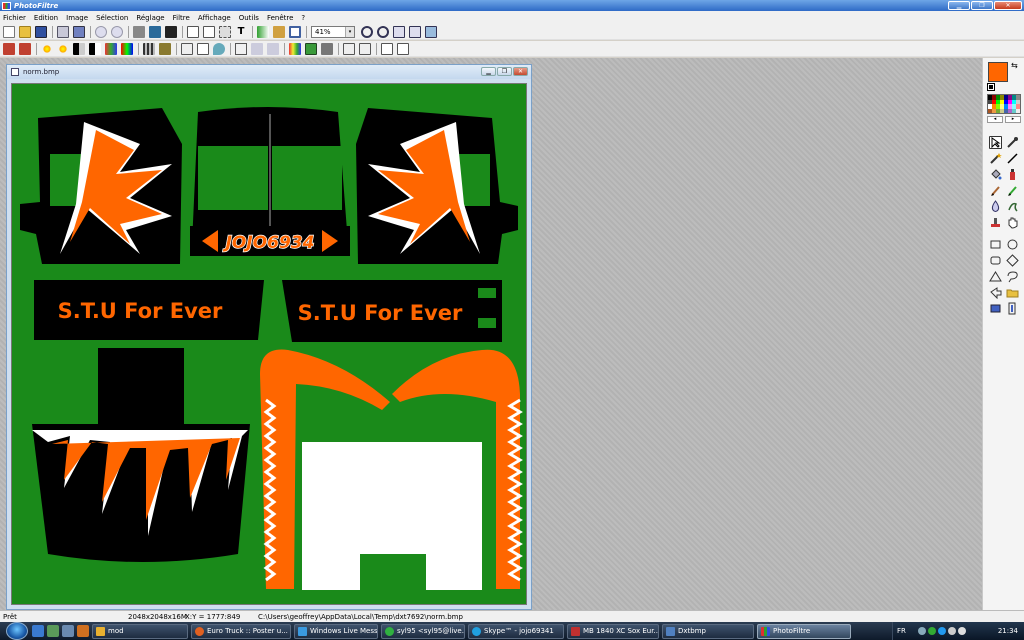 Image resolution: width=1024 pixels, height=640 pixels. What do you see at coordinates (488, 71) in the screenshot?
I see `doc-minimize-button: ▁` at bounding box center [488, 71].